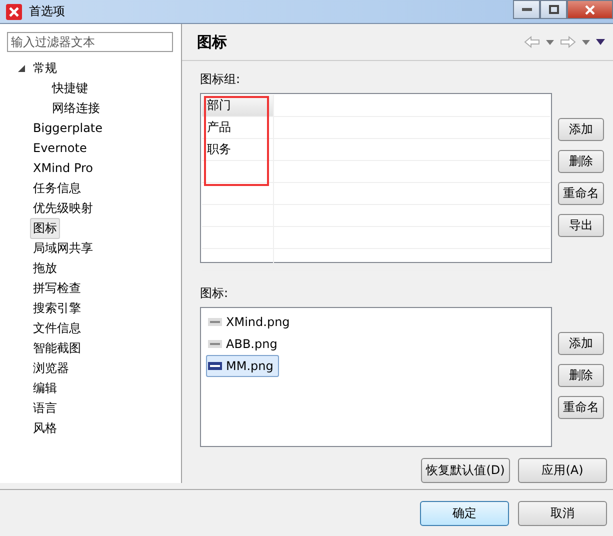 The height and width of the screenshot is (536, 613). What do you see at coordinates (68, 128) in the screenshot?
I see `tree-item: Biggerplate` at bounding box center [68, 128].